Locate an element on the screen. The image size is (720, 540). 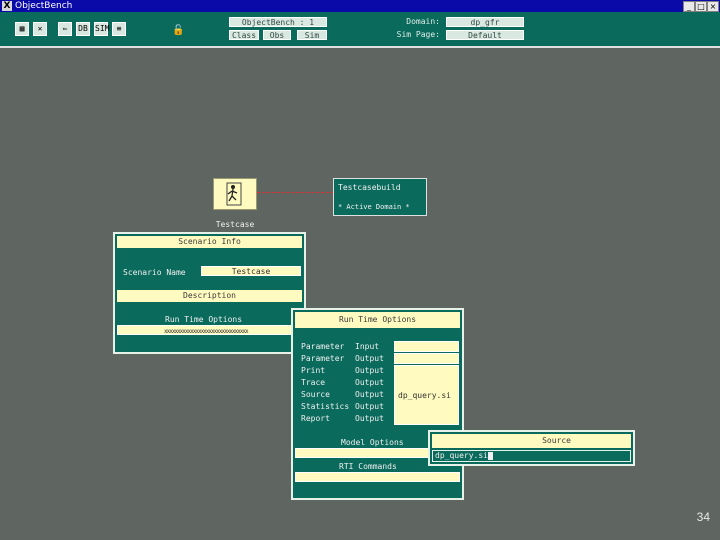
testcasebuild-node: Testcasebuild * Active Domain * is located at coordinates (380, 197).